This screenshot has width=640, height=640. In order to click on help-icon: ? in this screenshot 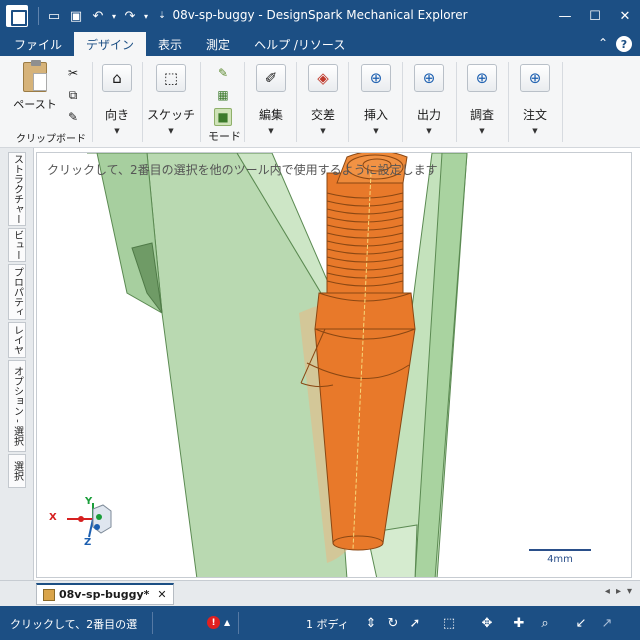, I will do `click(624, 44)`.